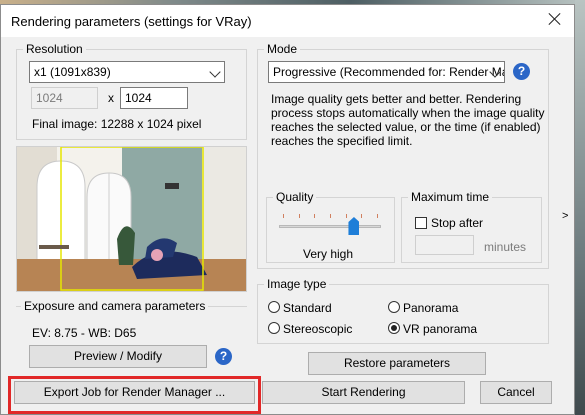 The width and height of the screenshot is (585, 415). What do you see at coordinates (394, 328) in the screenshot?
I see `radio-vr-panorama` at bounding box center [394, 328].